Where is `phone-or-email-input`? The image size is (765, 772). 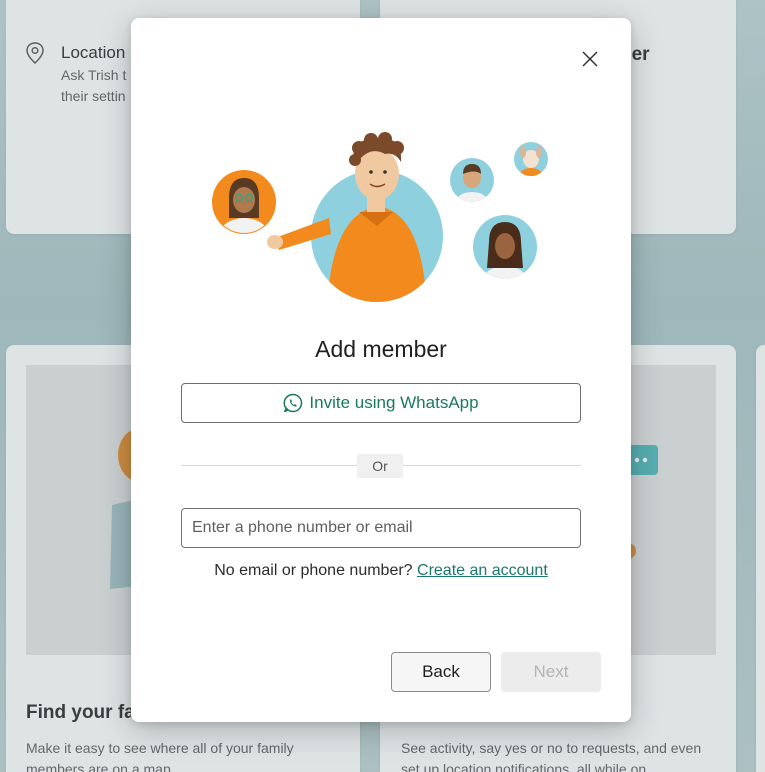 phone-or-email-input is located at coordinates (381, 528).